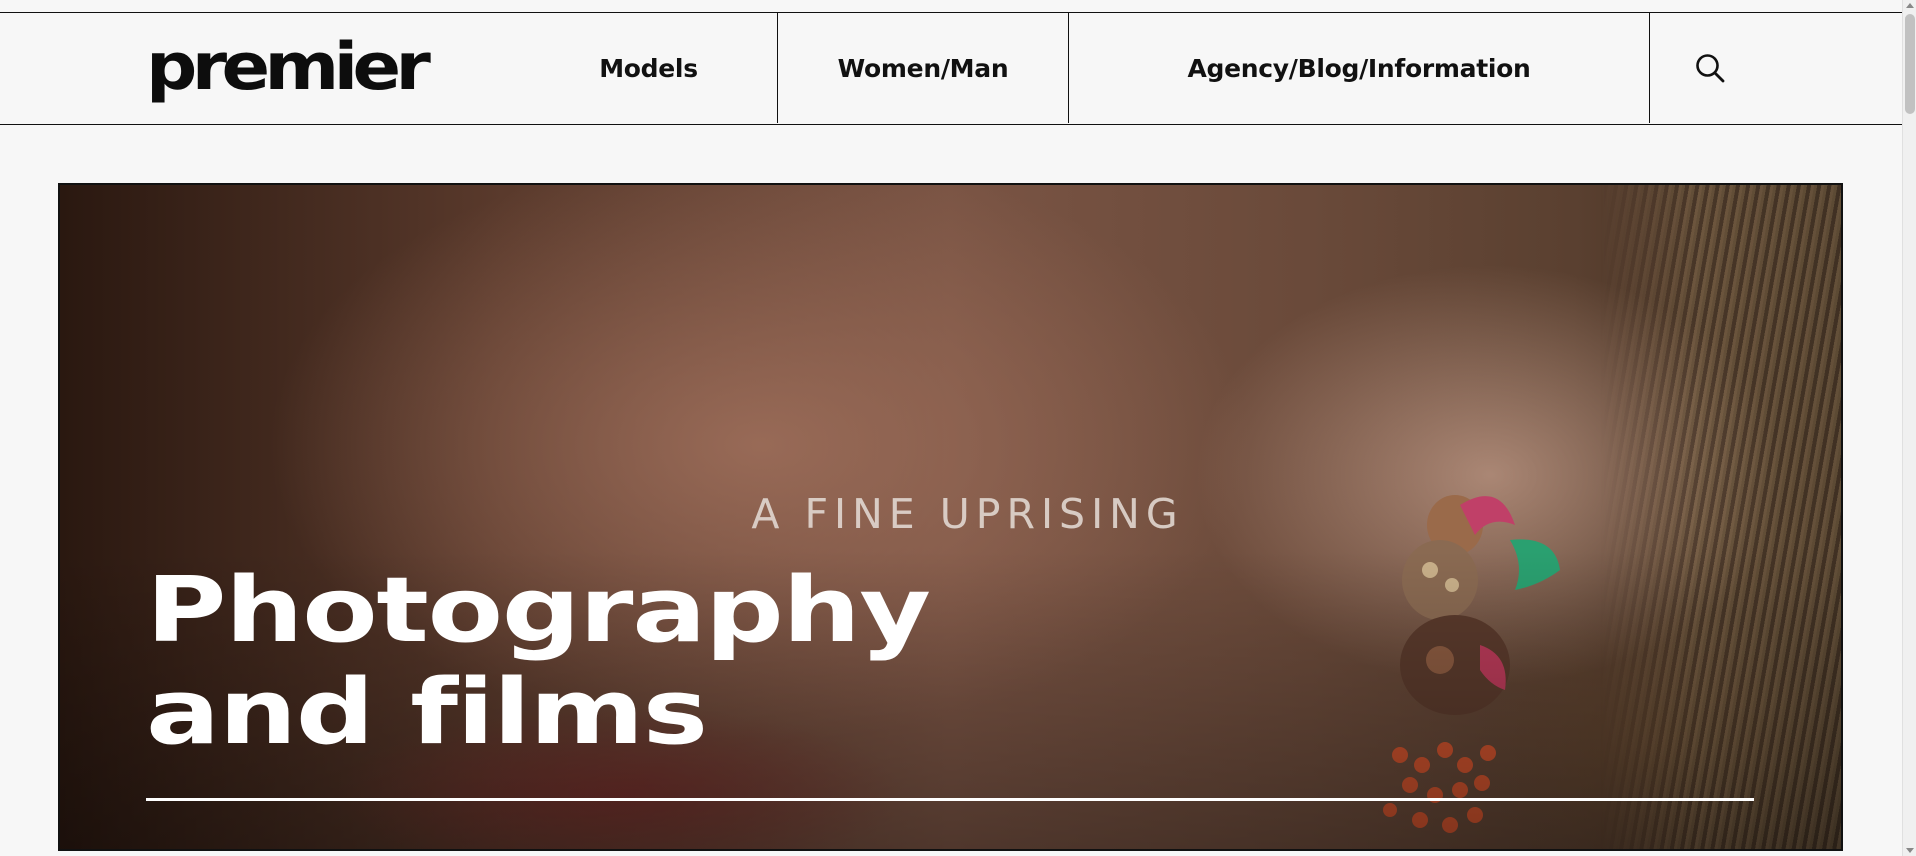 The height and width of the screenshot is (856, 1916). What do you see at coordinates (1910, 5) in the screenshot?
I see `scroll-up-arrow-icon` at bounding box center [1910, 5].